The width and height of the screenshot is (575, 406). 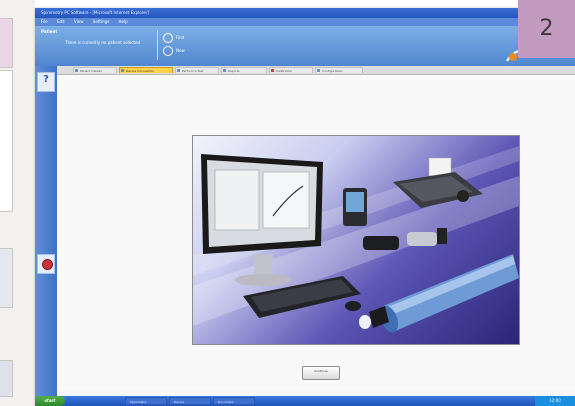 I want to click on tab-label: Device Connection, so click(x=140, y=71).